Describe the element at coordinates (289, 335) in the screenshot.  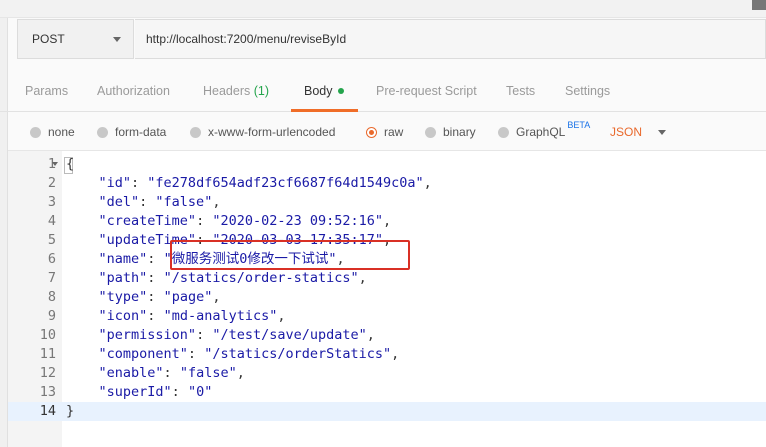
I see `json-value: "/test/save/update"` at that location.